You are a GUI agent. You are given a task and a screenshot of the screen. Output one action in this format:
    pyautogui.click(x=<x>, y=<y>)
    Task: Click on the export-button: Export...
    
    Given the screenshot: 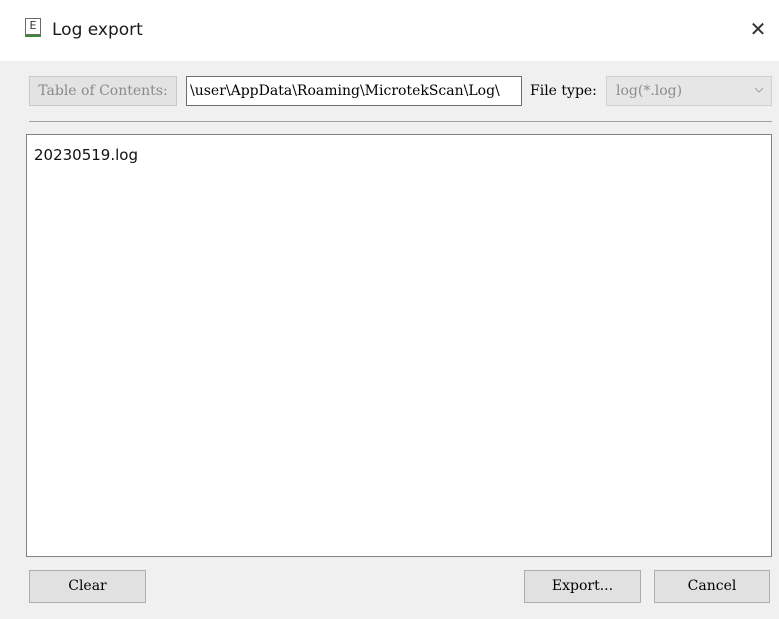 What is the action you would take?
    pyautogui.click(x=582, y=586)
    